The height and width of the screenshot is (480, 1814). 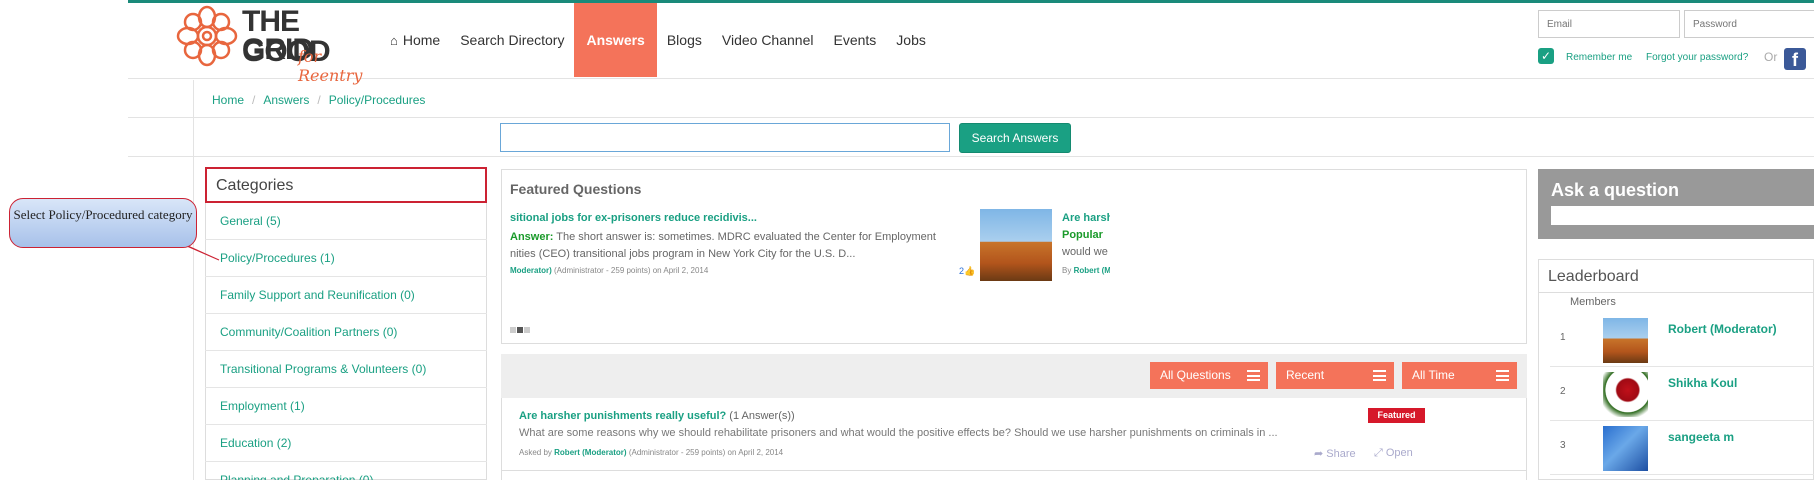 I want to click on category-item: General (5), so click(x=346, y=221).